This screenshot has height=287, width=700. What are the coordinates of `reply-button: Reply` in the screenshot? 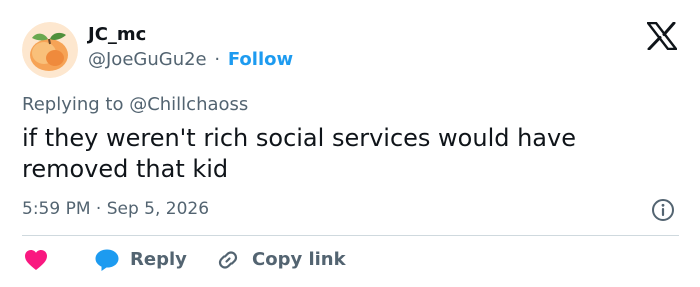 It's located at (140, 260).